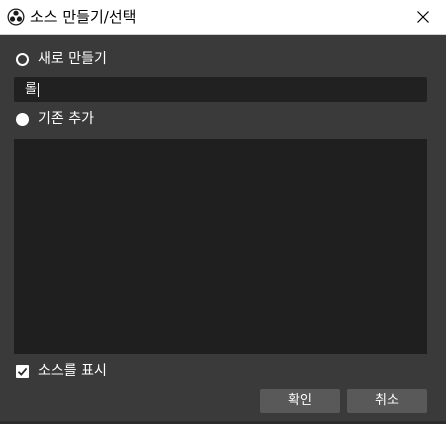 This screenshot has height=424, width=446. Describe the element at coordinates (22, 59) in the screenshot. I see `create-new-radio` at that location.